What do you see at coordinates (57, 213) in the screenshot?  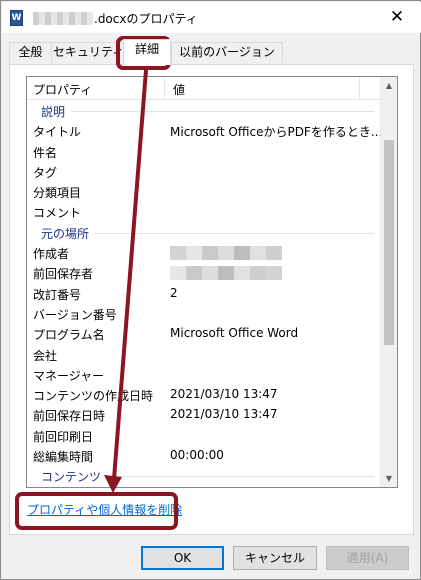 I see `property-name: コメント` at bounding box center [57, 213].